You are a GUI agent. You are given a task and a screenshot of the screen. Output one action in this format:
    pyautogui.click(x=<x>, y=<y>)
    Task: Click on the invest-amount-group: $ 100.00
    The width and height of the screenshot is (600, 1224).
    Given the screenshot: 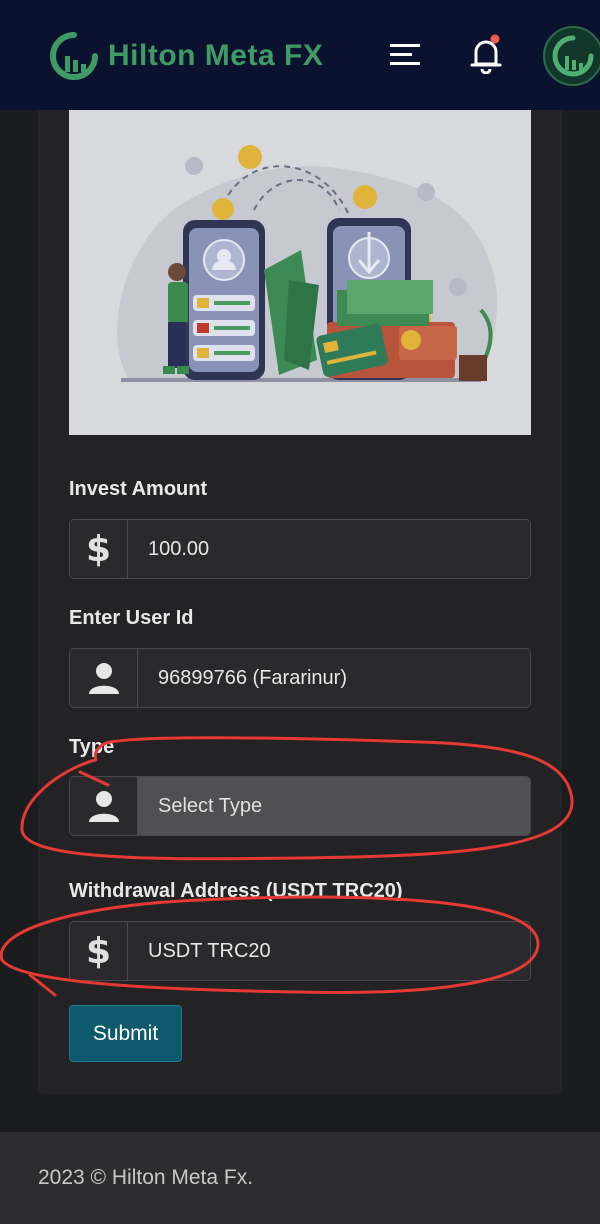 What is the action you would take?
    pyautogui.click(x=300, y=549)
    